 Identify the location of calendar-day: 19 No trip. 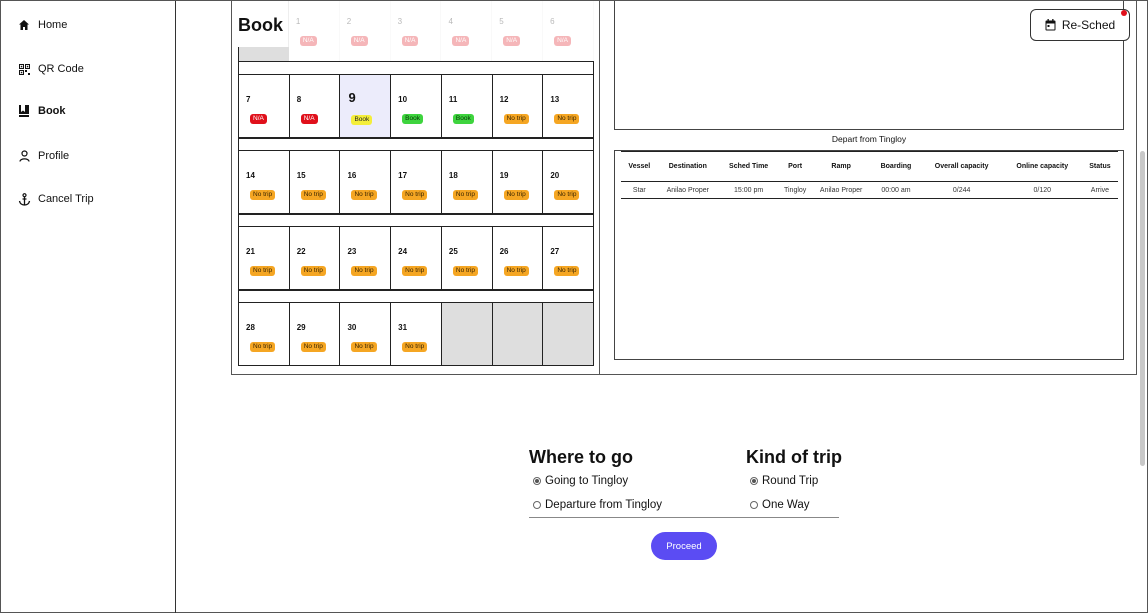
(518, 182).